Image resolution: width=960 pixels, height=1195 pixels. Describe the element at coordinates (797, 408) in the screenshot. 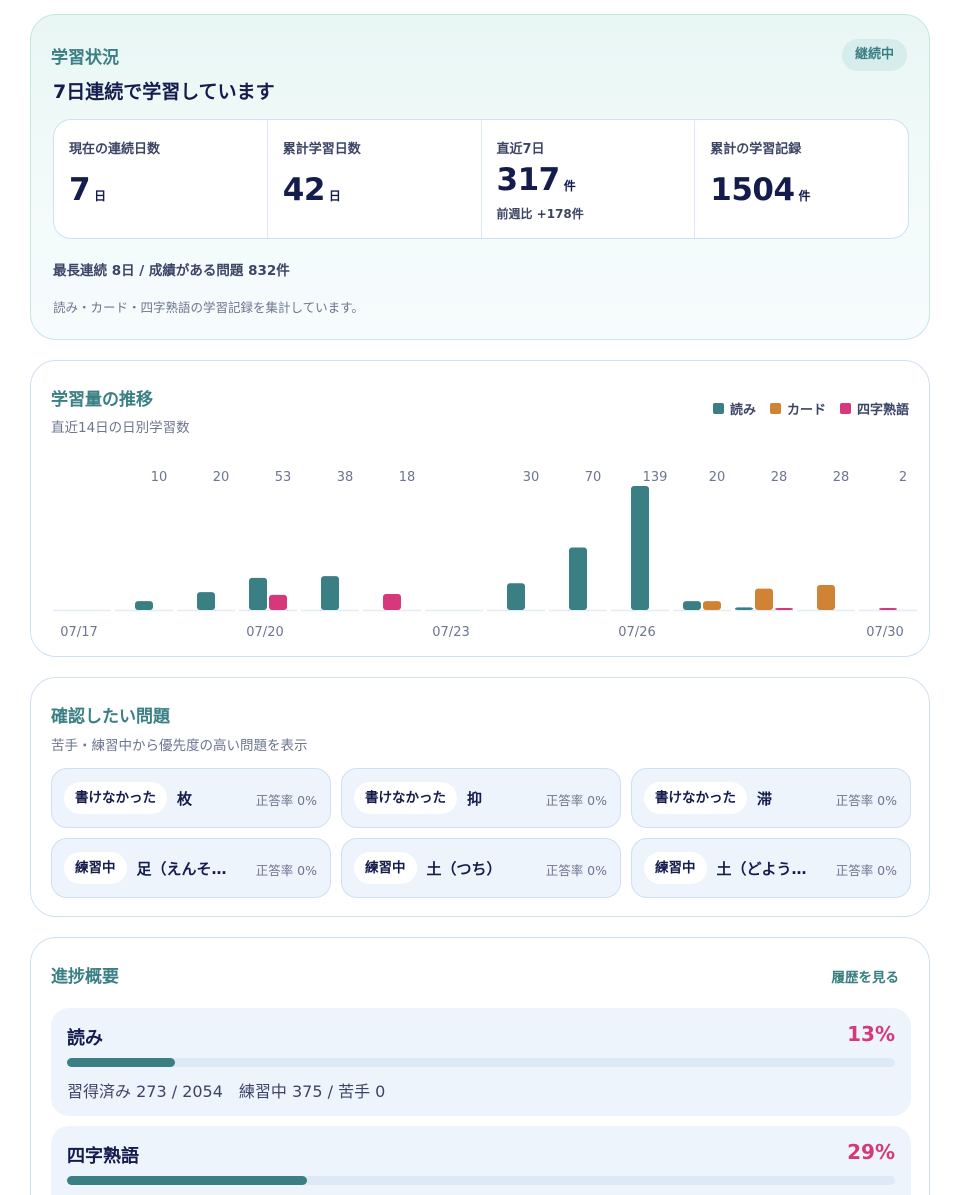

I see `legend-item-card: カード` at that location.